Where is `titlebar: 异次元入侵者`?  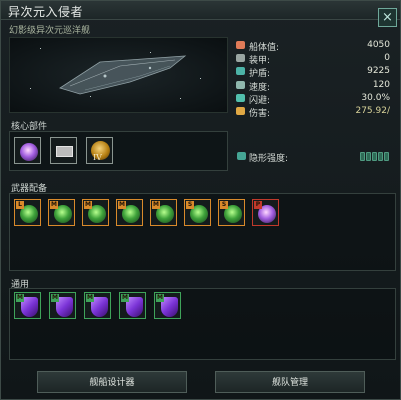 titlebar: 异次元入侵者 is located at coordinates (200, 10).